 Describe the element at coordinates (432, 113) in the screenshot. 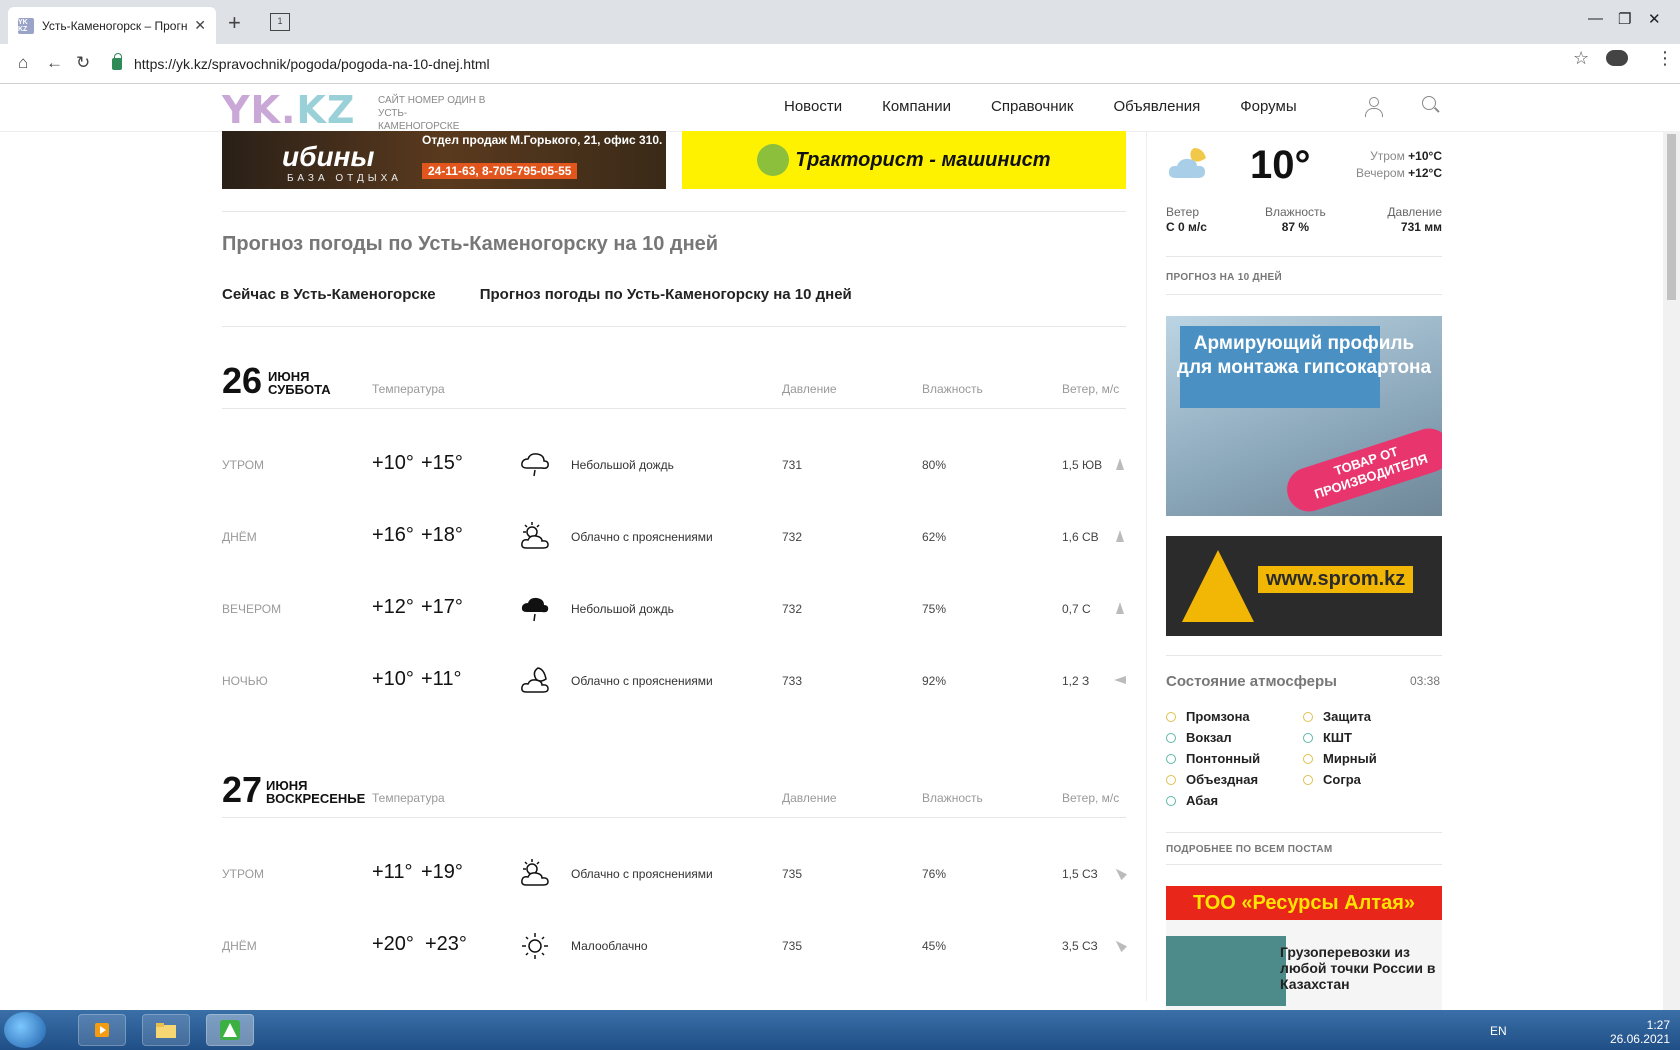

I see `site-tagline: САЙТ НОМЕР ОДИН В УСТЬ-КАМЕНОГОРСКЕ` at that location.